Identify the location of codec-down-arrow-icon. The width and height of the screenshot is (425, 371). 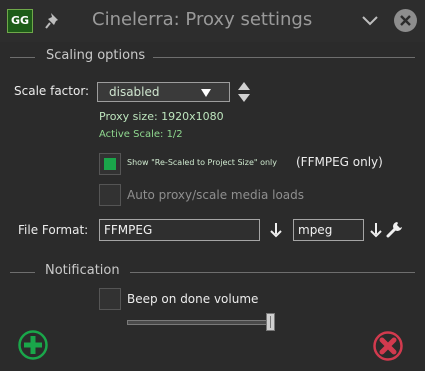
(376, 230).